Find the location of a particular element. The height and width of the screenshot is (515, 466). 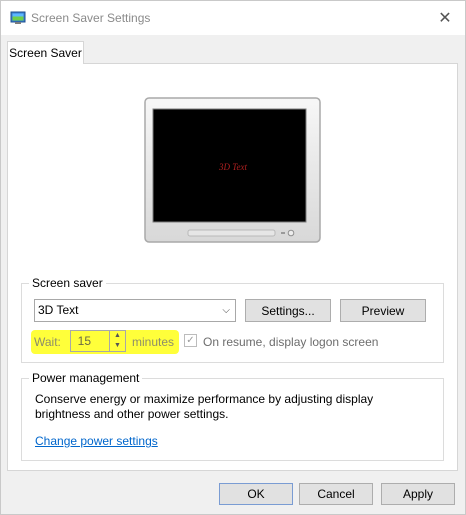

power-management-legend: Power management is located at coordinates (86, 378).